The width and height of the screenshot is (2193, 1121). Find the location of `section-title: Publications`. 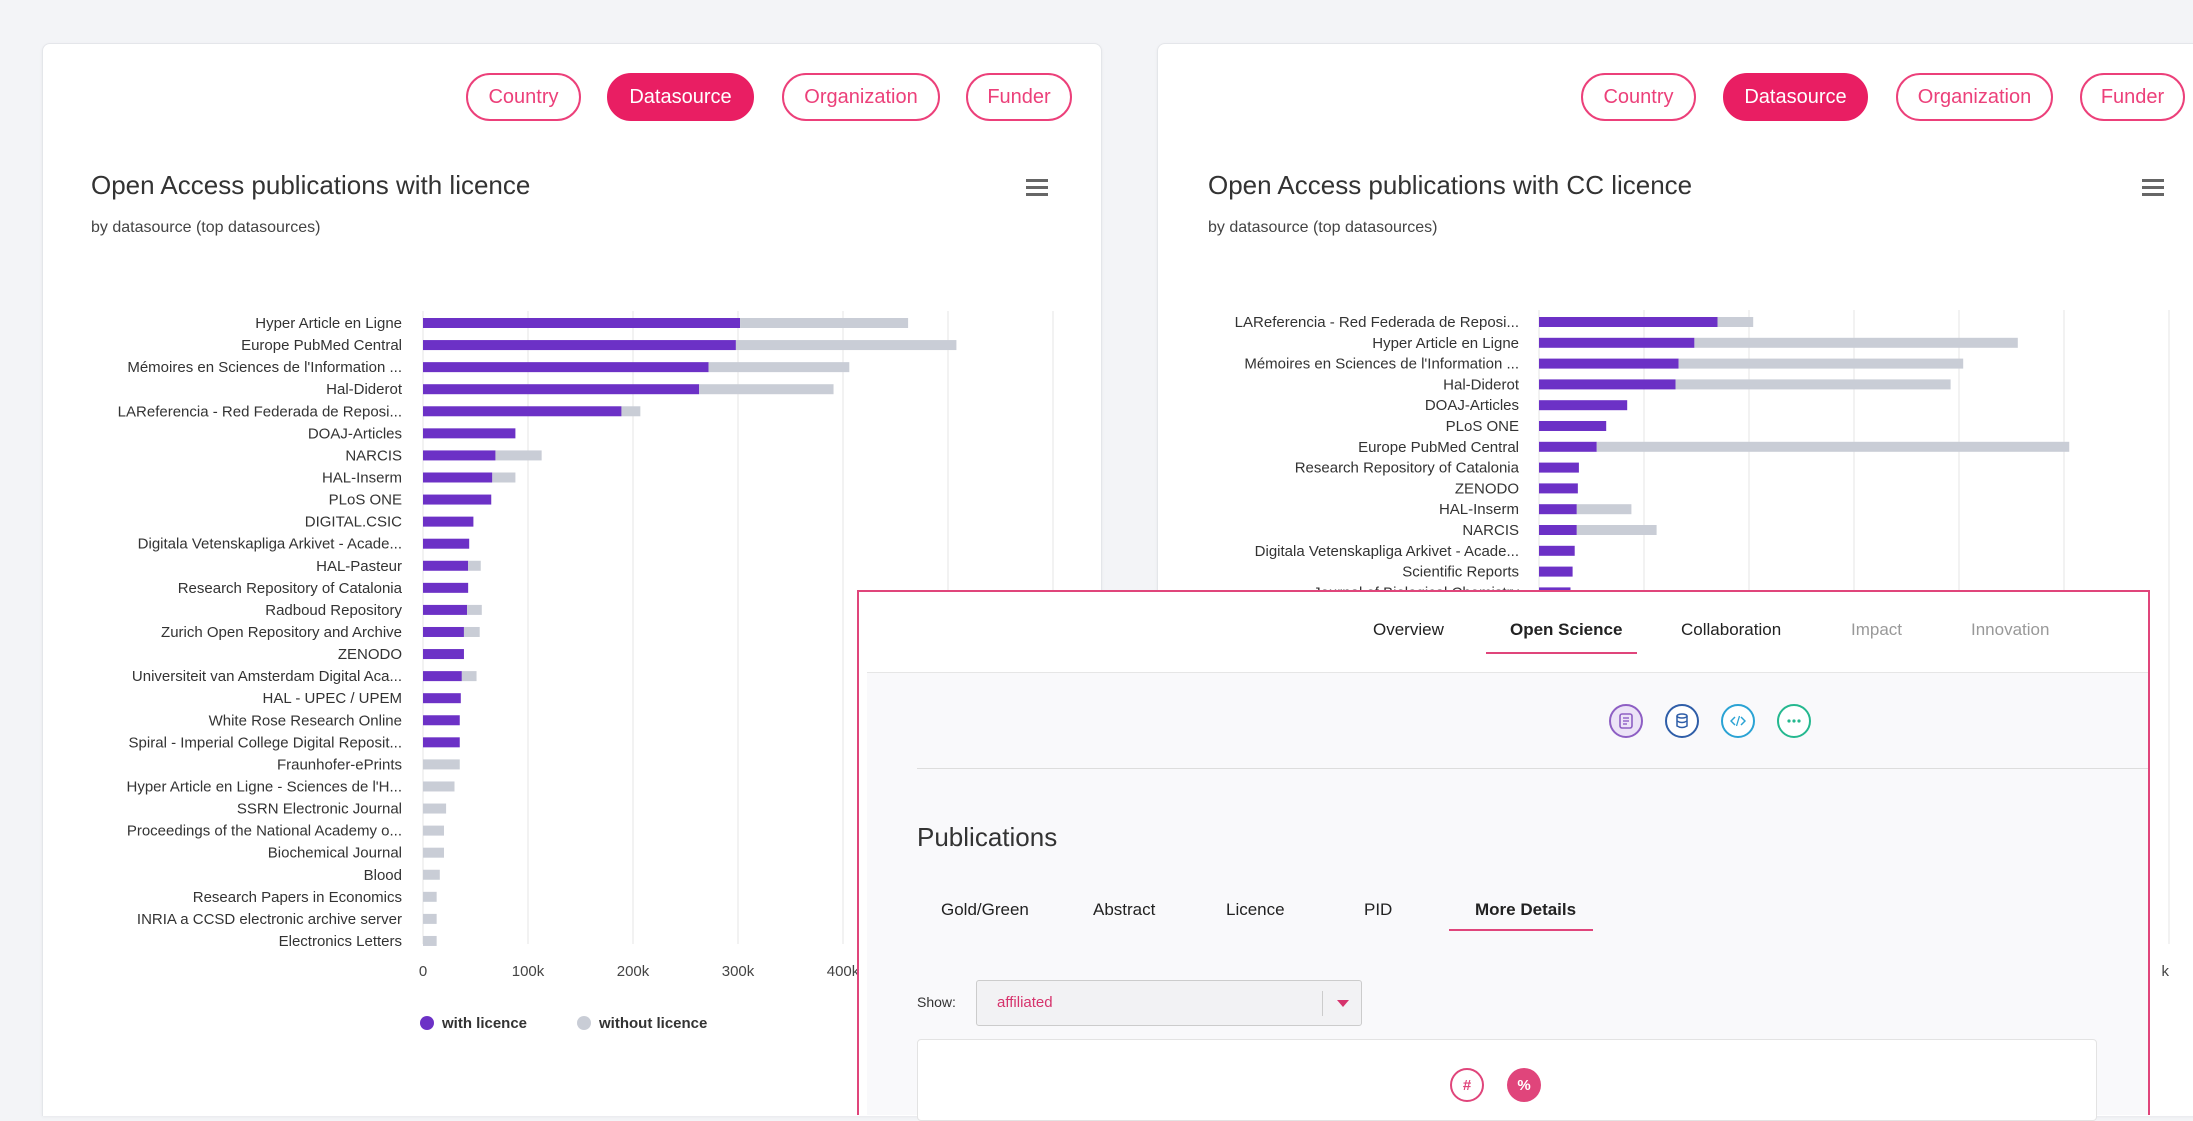

section-title: Publications is located at coordinates (987, 837).